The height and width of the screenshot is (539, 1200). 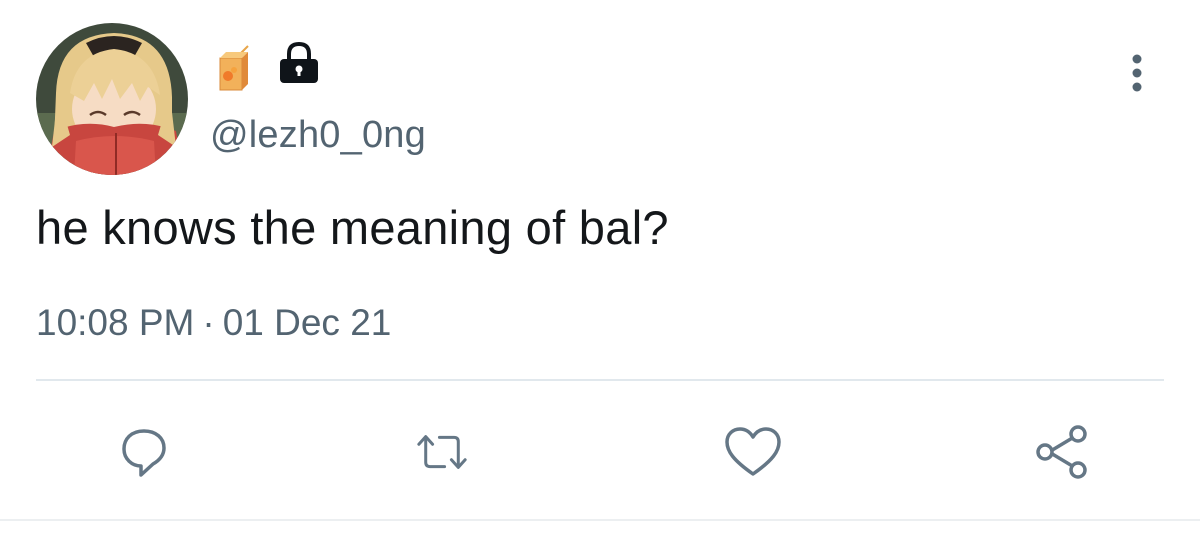 I want to click on reply-button, so click(x=144, y=452).